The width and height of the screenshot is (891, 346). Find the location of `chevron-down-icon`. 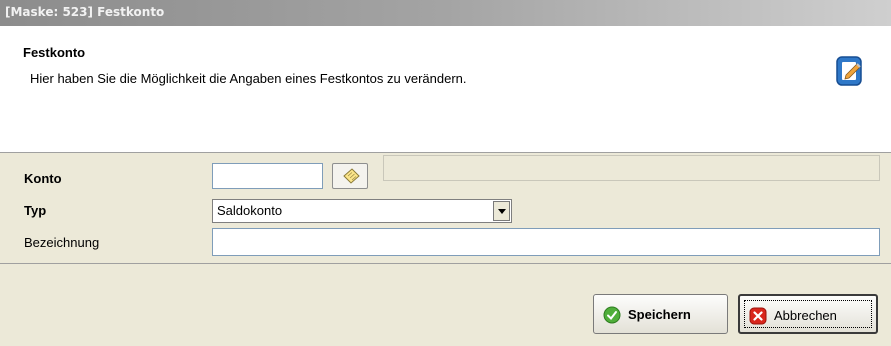

chevron-down-icon is located at coordinates (501, 211).